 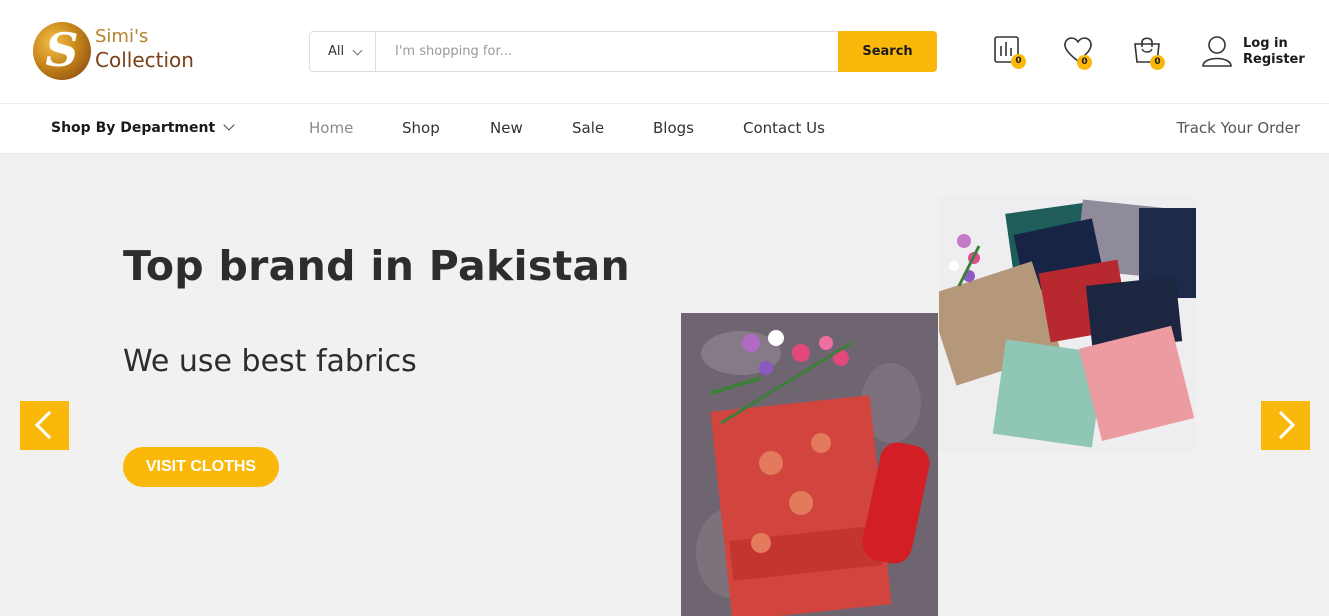 I want to click on hero-title: Top brand in Pakistan, so click(x=376, y=266).